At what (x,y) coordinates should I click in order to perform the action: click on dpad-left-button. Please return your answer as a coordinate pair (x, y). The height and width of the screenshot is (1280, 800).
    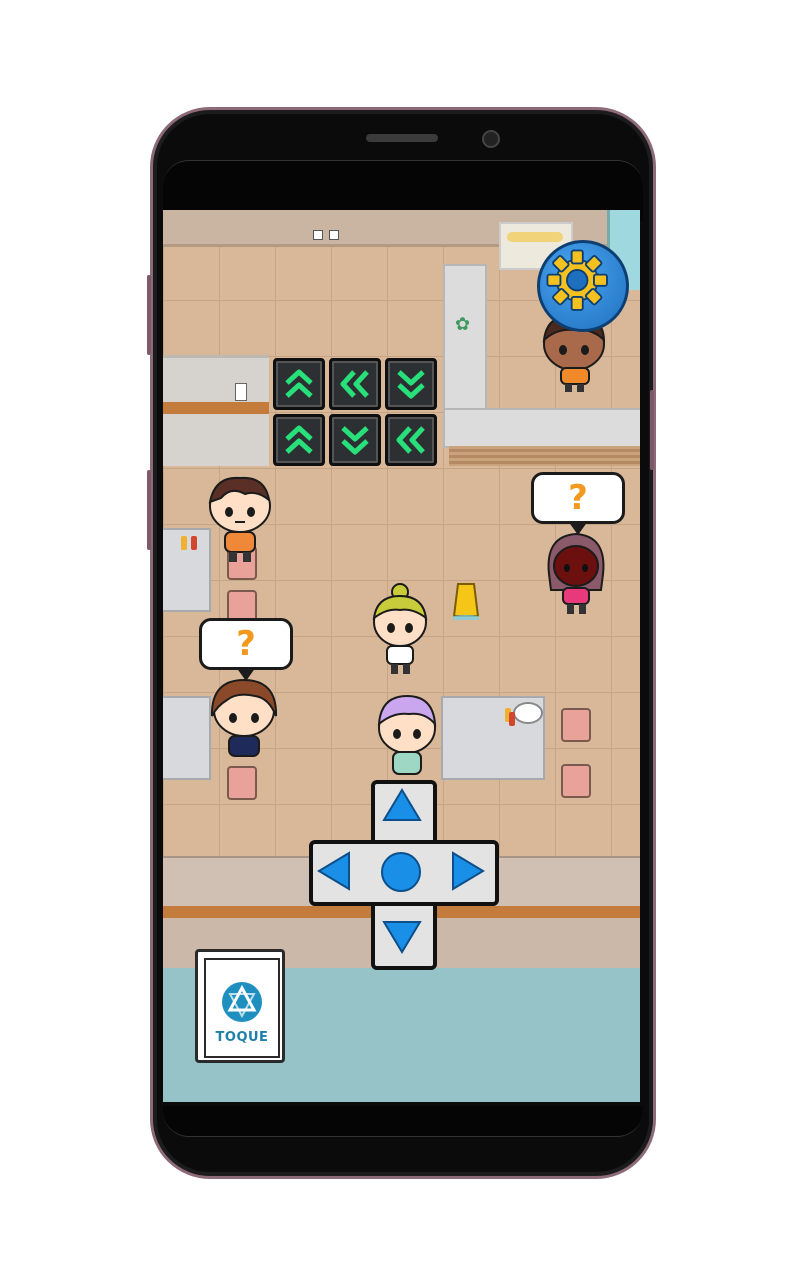
    Looking at the image, I should click on (334, 873).